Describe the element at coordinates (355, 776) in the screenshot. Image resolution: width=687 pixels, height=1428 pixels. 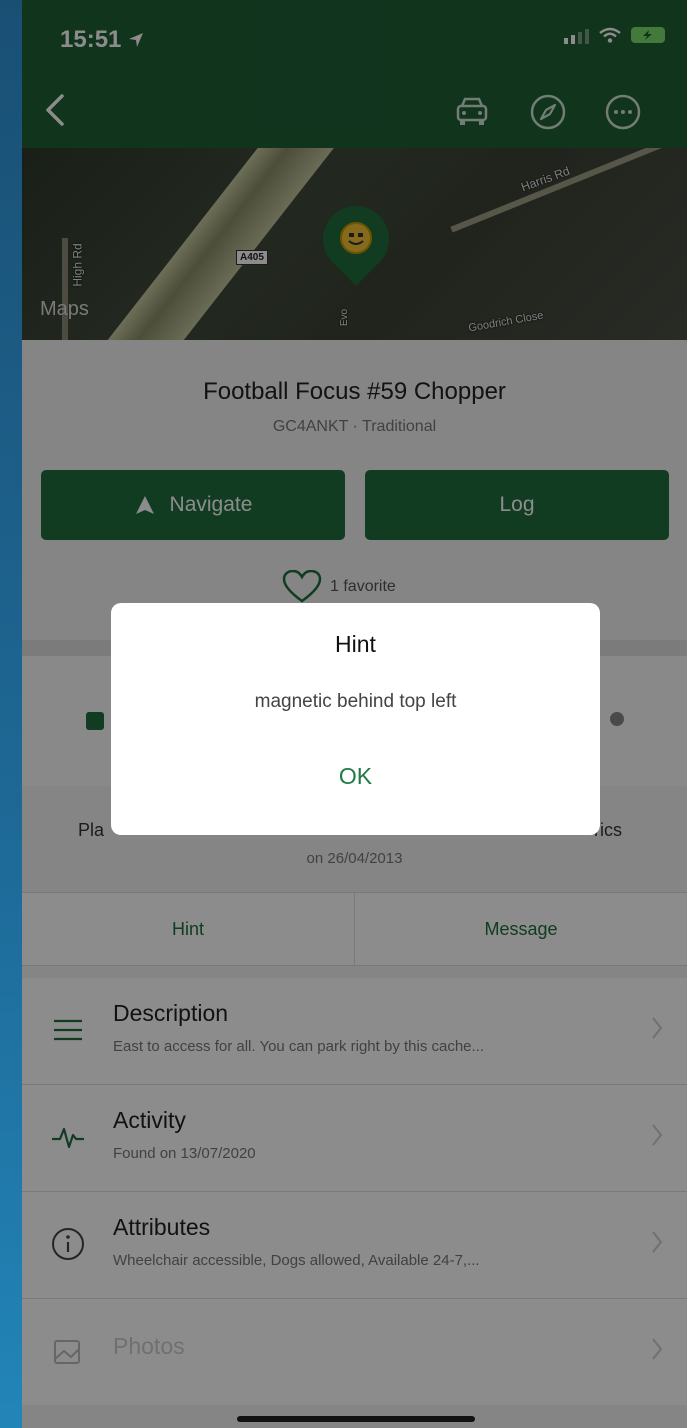
I see `ok-button: OK` at that location.